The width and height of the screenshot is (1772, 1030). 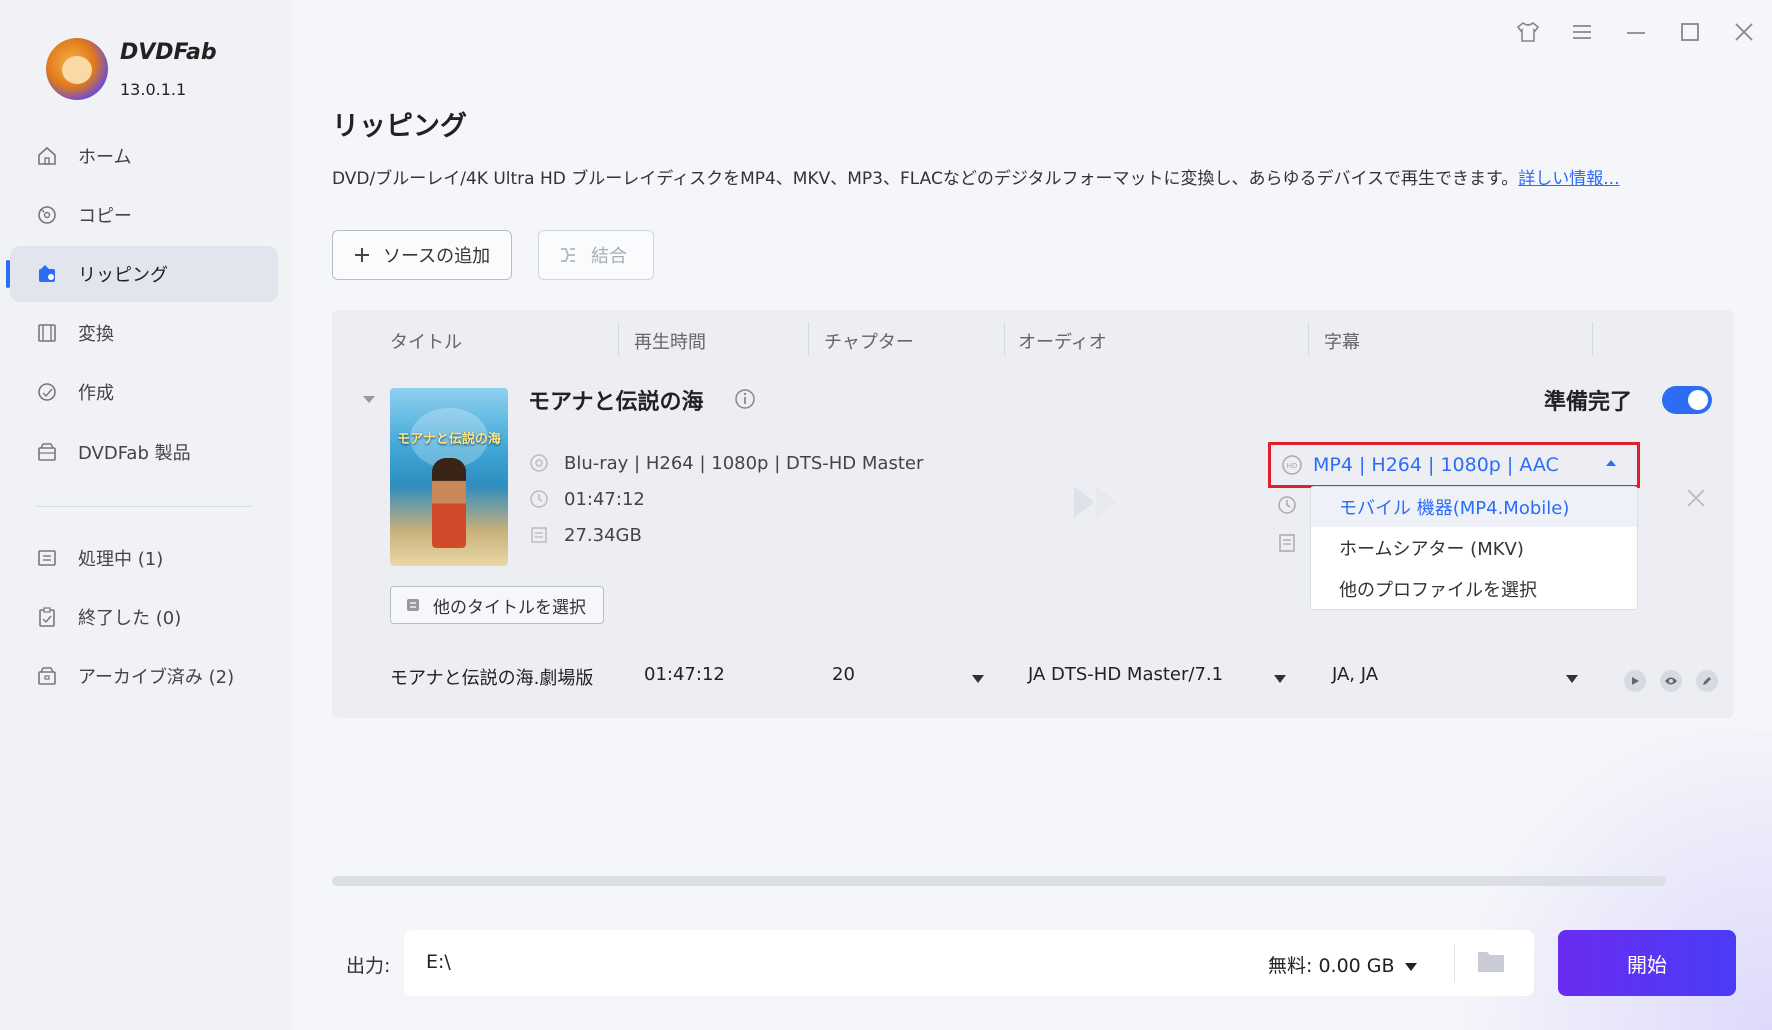 What do you see at coordinates (492, 678) in the screenshot?
I see `row-title-name: モアナと伝説の海.劇場版` at bounding box center [492, 678].